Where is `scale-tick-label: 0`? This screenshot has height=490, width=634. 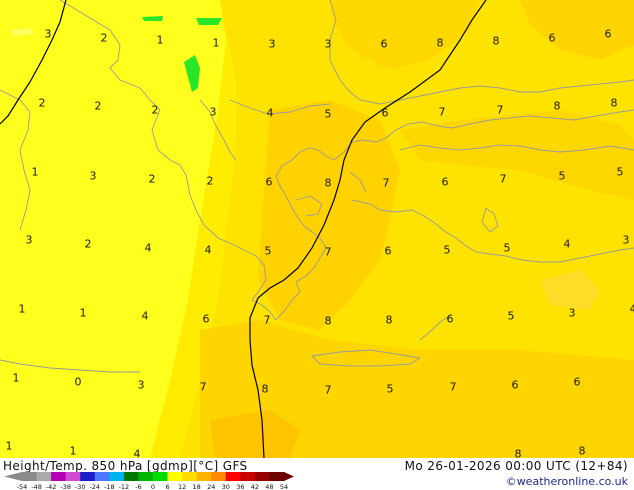
scale-tick-label: 0 is located at coordinates (153, 486).